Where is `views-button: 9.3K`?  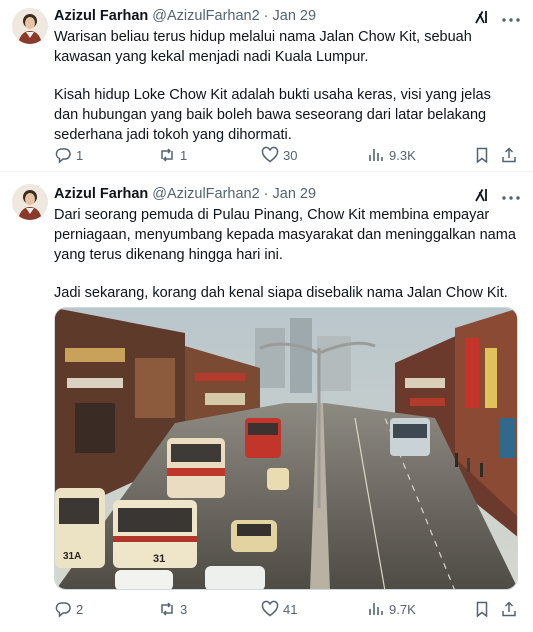
views-button: 9.3K is located at coordinates (391, 155).